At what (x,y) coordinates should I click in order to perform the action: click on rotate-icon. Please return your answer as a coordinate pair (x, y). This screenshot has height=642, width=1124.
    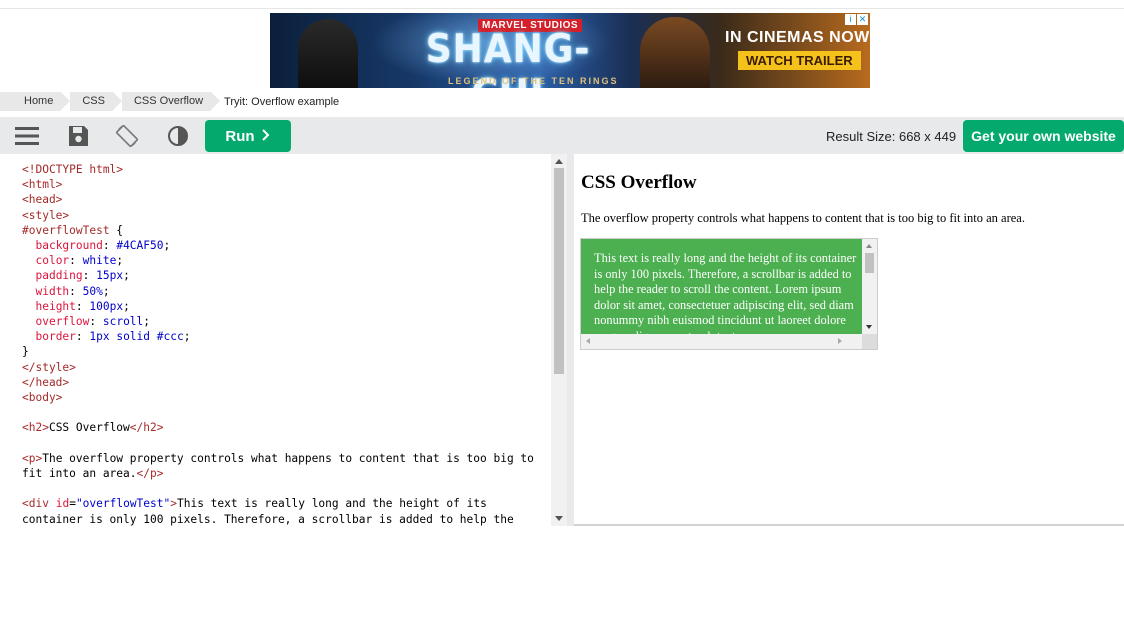
    Looking at the image, I should click on (127, 136).